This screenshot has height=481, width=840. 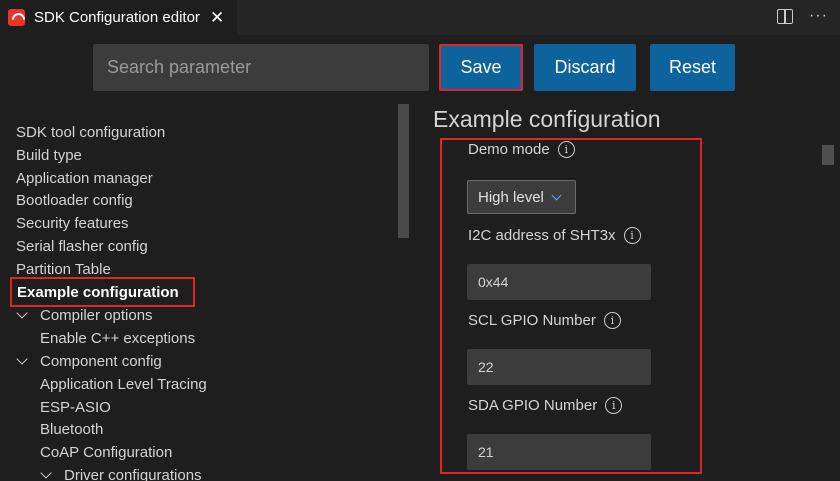 I want to click on sidebar-item-security-features: Security features, so click(x=72, y=223).